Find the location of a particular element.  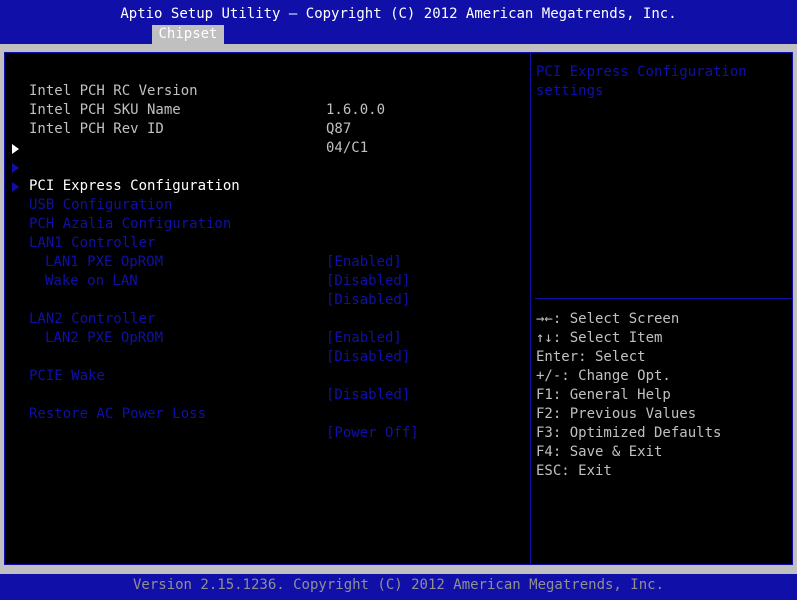

option-label: Restore AC Power Loss is located at coordinates (118, 414).